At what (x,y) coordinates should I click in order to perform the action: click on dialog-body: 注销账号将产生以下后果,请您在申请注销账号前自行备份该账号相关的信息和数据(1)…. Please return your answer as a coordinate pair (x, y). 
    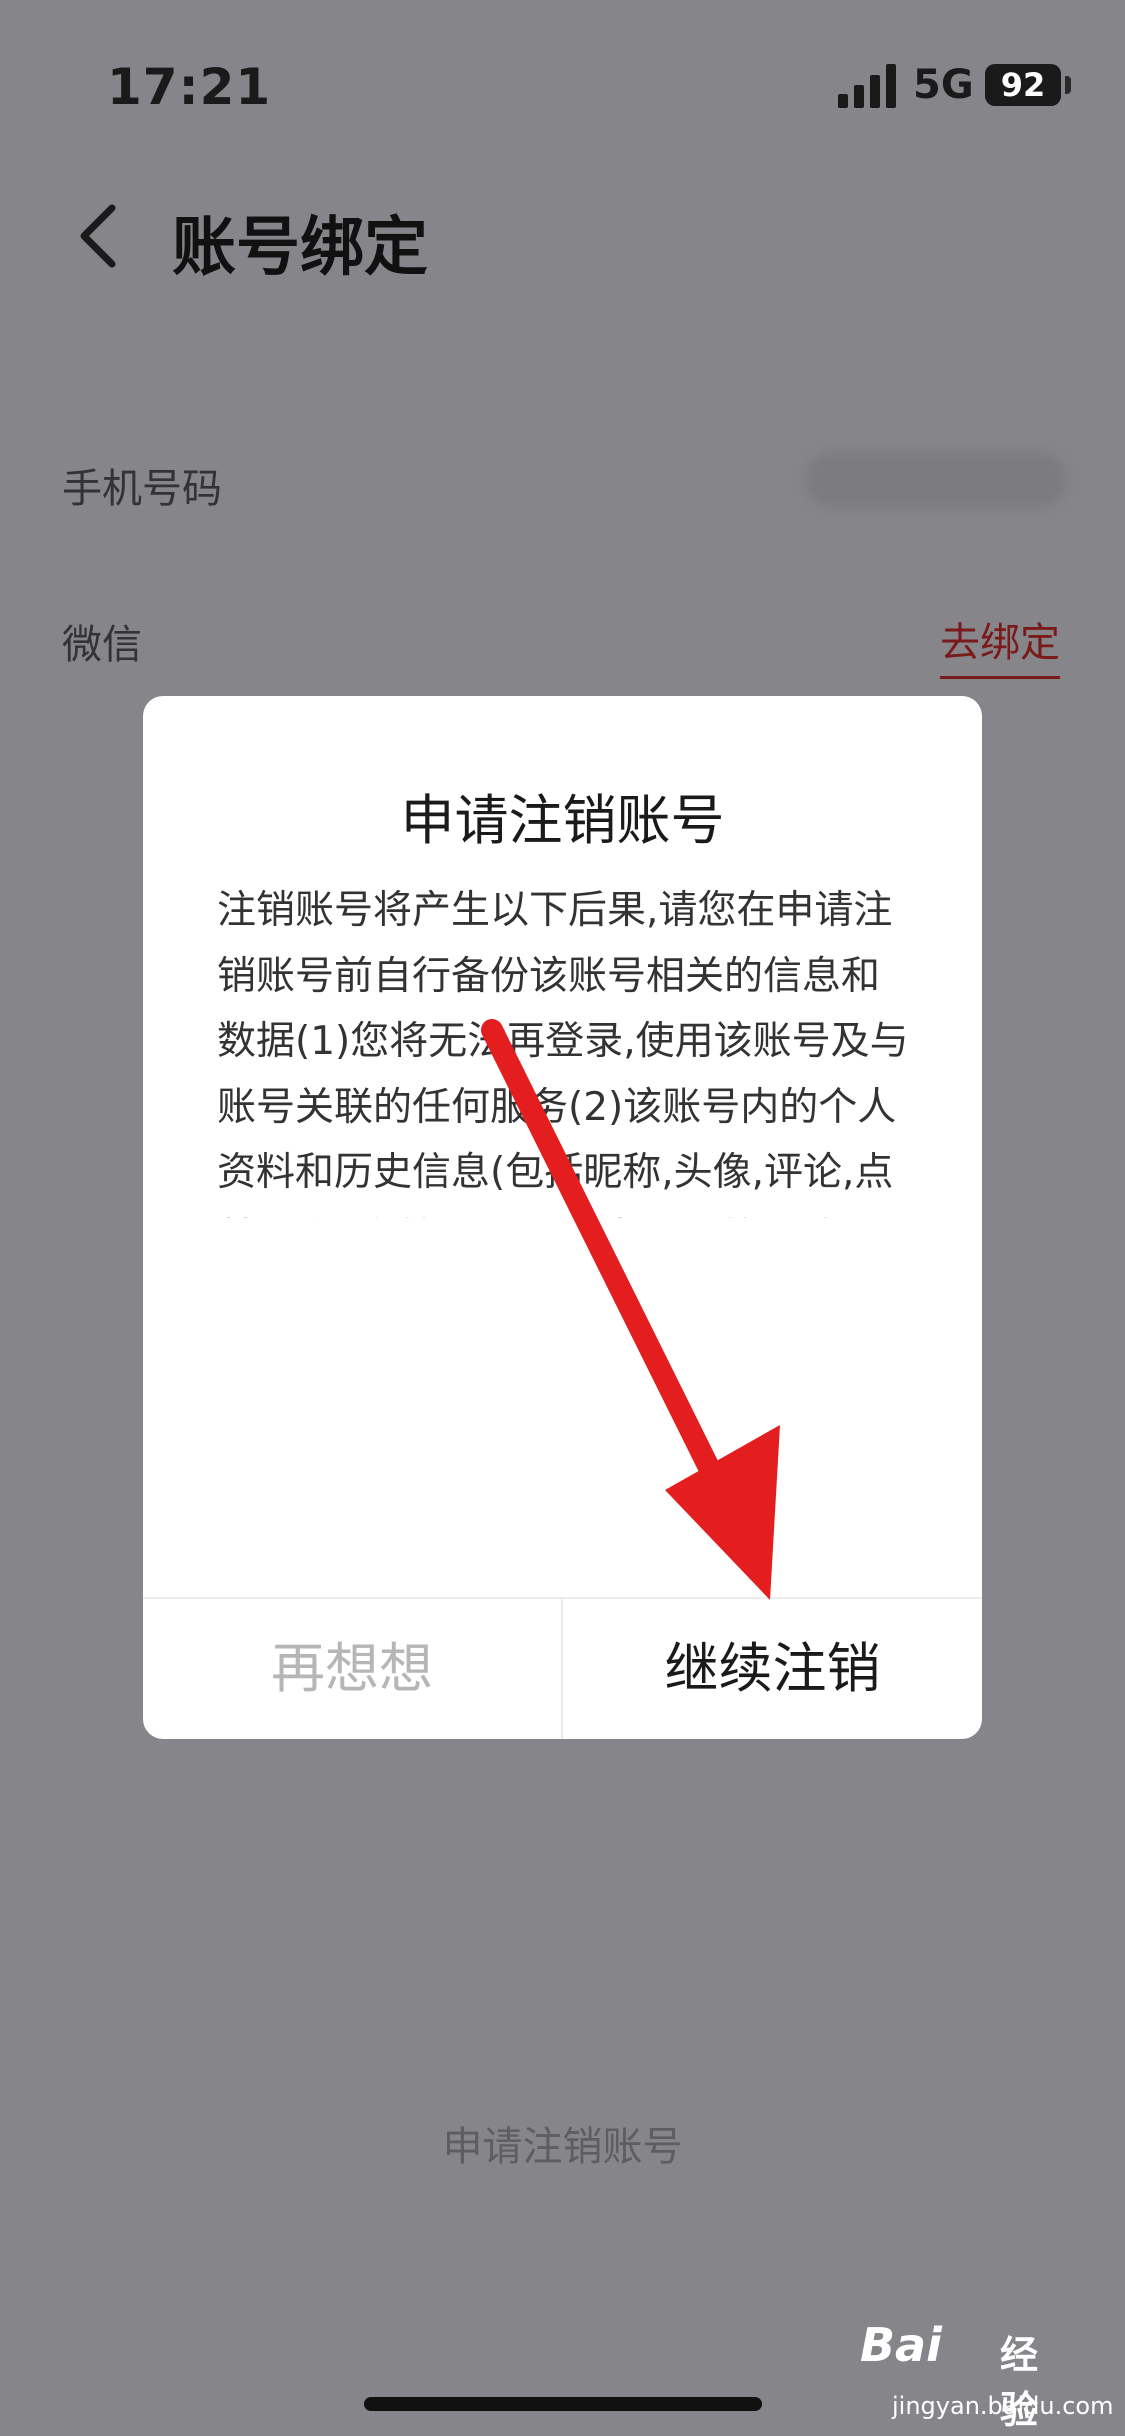
    Looking at the image, I should click on (563, 1053).